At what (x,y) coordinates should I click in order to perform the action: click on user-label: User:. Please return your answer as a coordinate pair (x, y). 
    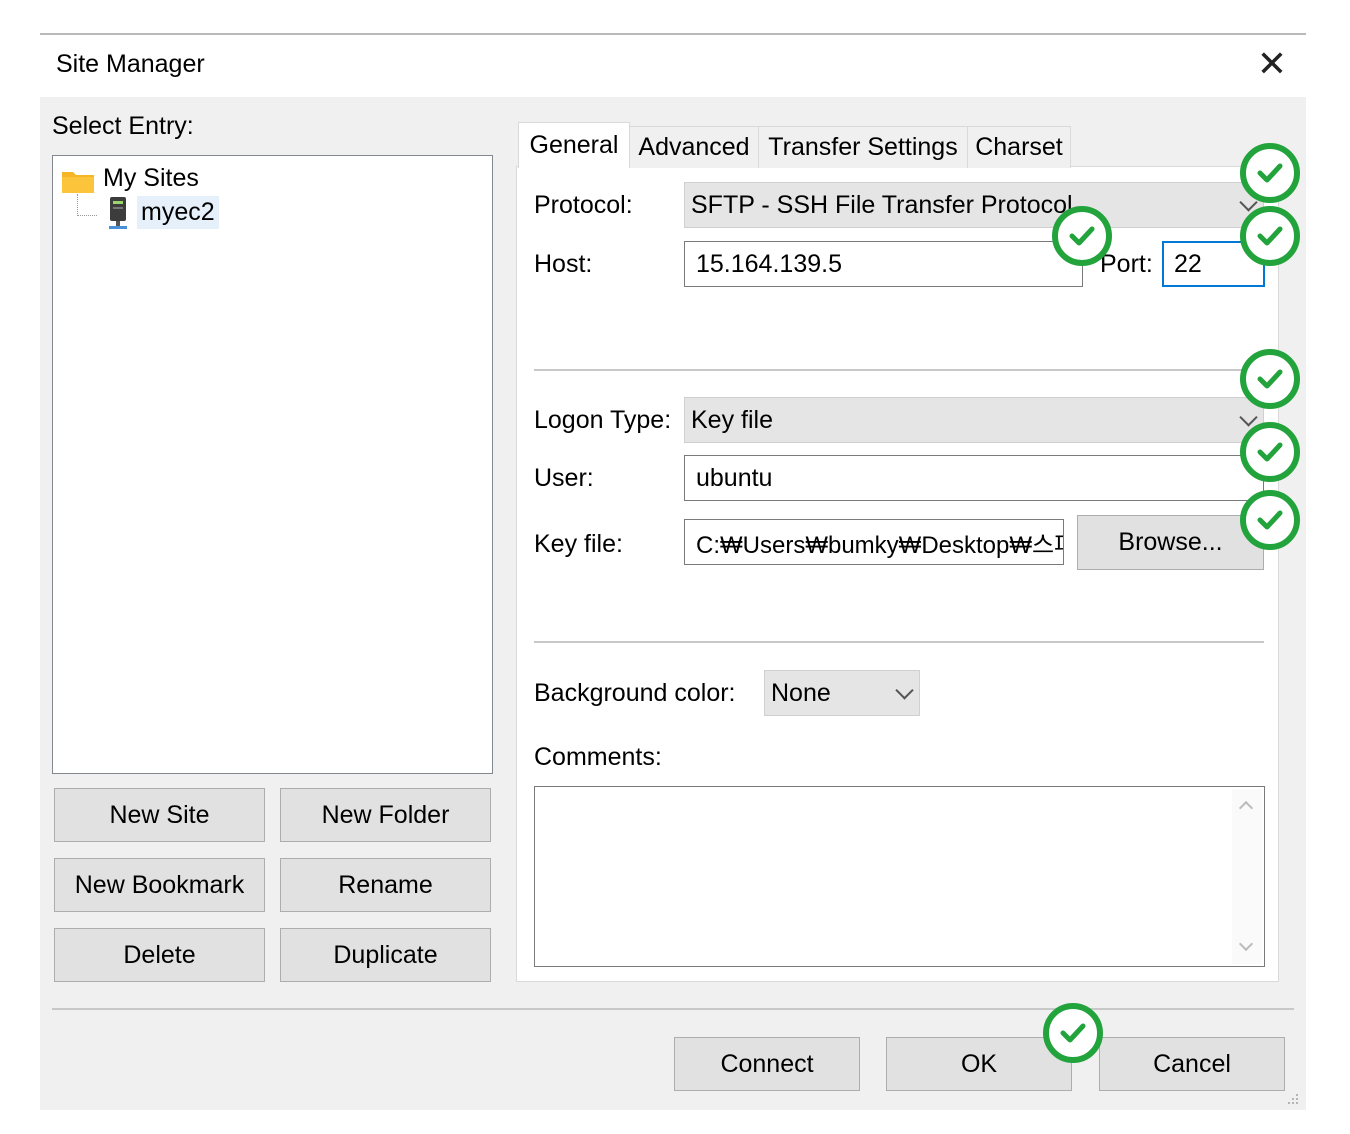
    Looking at the image, I should click on (564, 478).